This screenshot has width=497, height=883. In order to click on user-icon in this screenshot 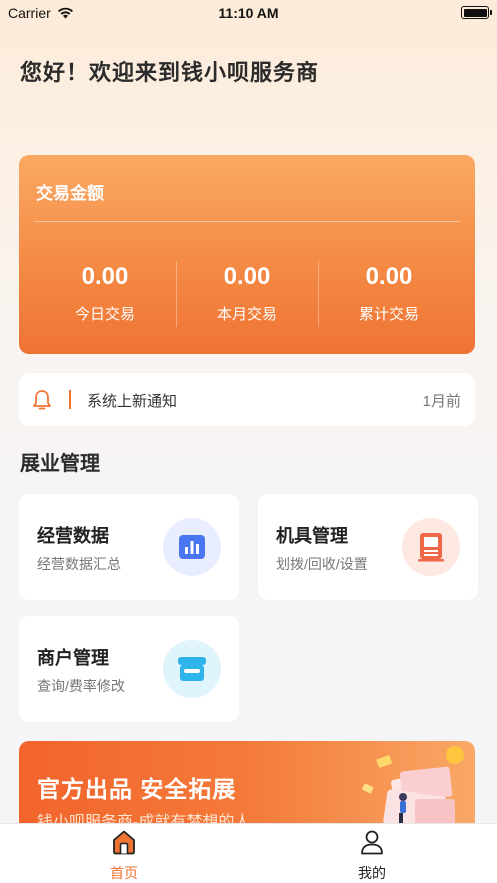, I will do `click(372, 842)`.